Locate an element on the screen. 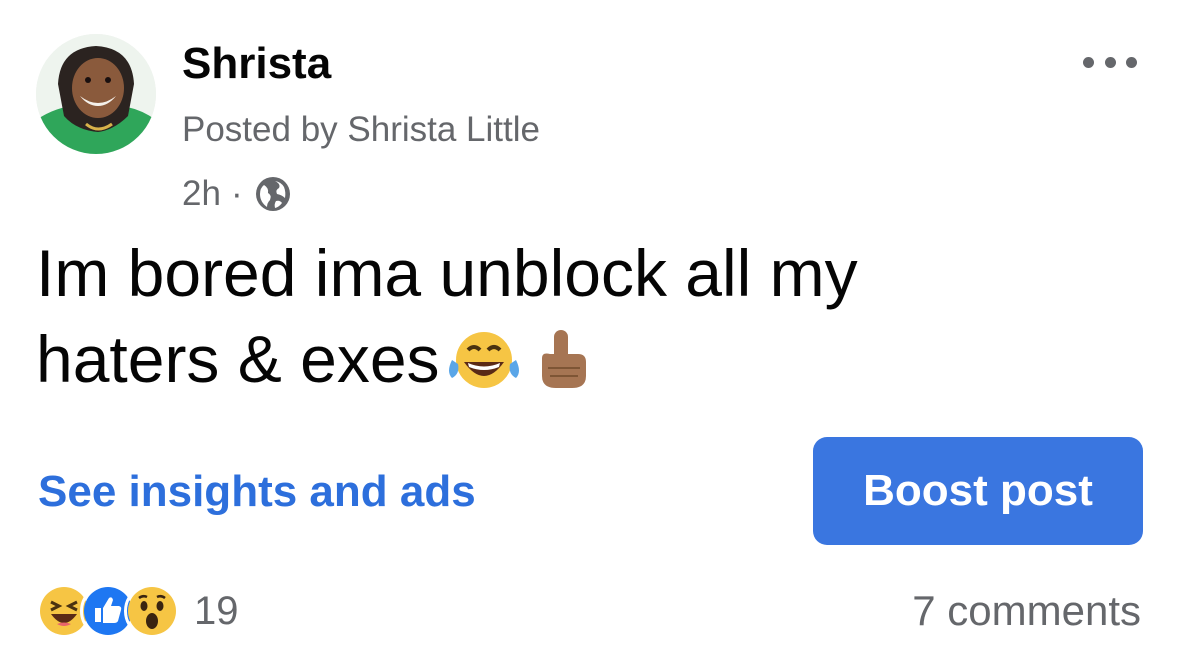 The height and width of the screenshot is (652, 1179). reaction-icons is located at coordinates (108, 611).